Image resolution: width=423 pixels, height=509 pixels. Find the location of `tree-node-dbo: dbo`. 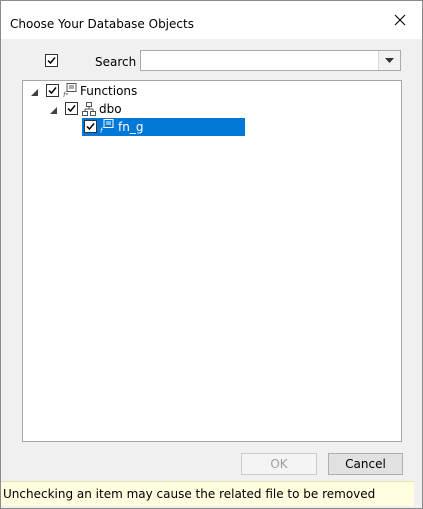

tree-node-dbo: dbo is located at coordinates (212, 109).